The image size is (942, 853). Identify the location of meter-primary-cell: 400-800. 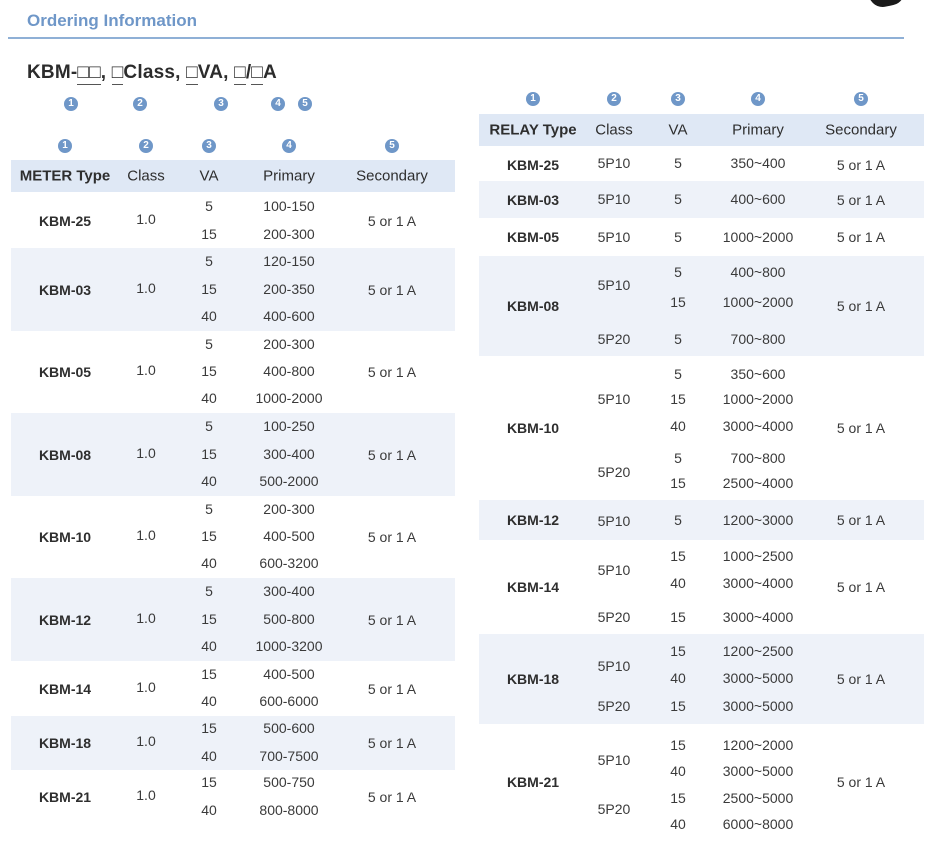
(289, 371).